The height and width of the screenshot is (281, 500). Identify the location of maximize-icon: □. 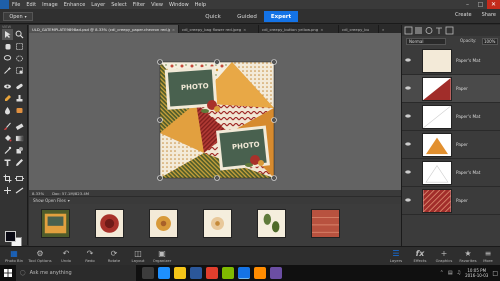
(480, 4).